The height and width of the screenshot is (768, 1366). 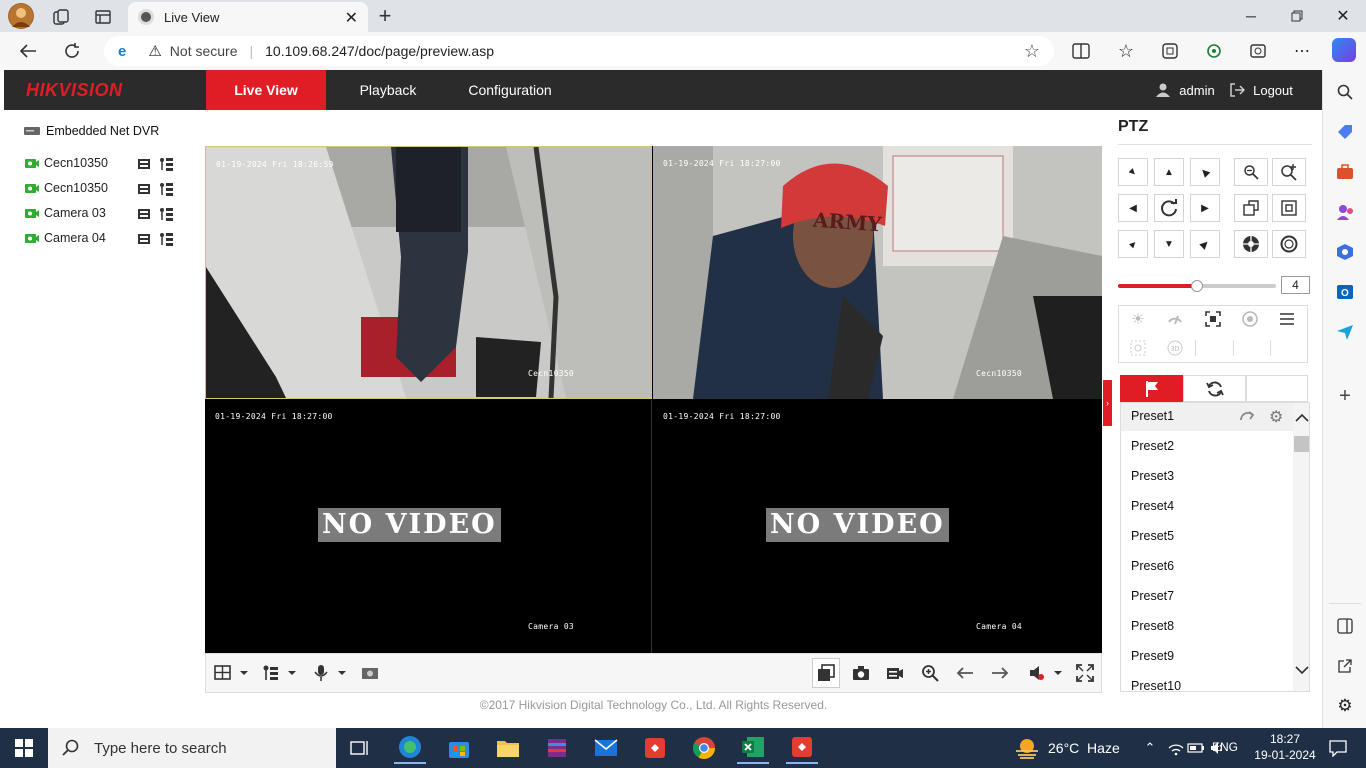 I want to click on tag-icon, so click(x=1345, y=132).